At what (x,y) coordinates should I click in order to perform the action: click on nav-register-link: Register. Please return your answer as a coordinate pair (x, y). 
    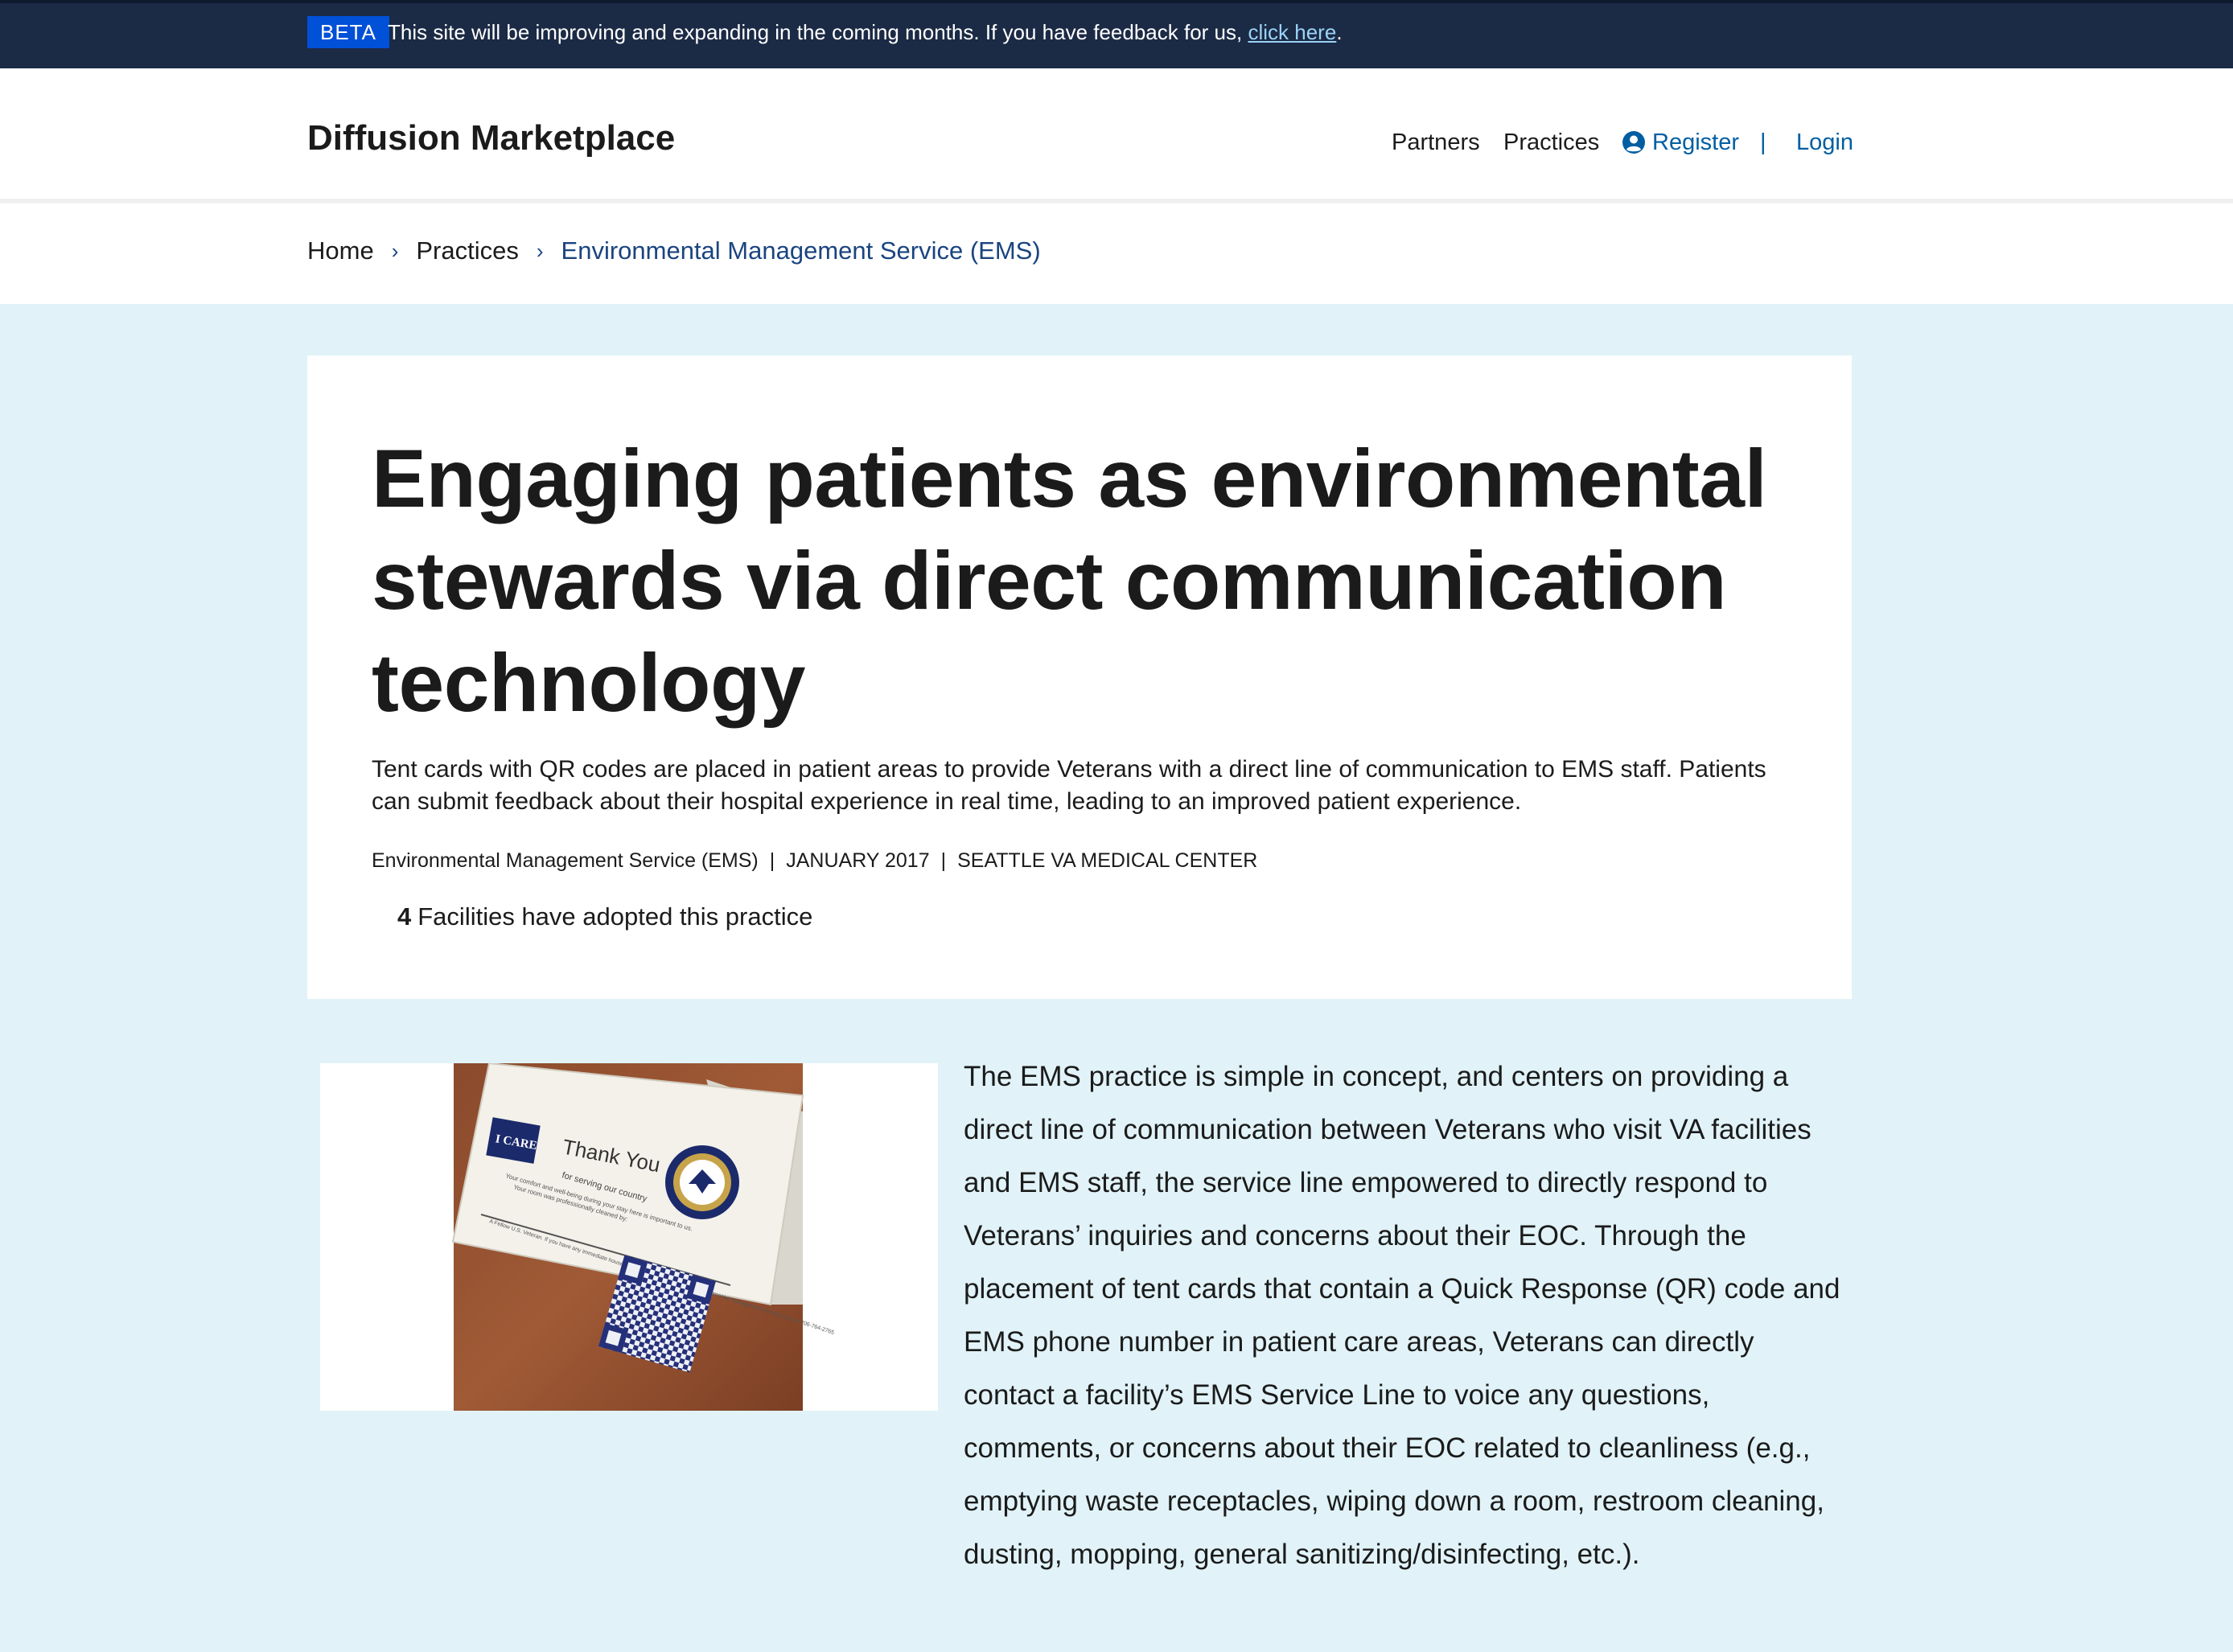
    Looking at the image, I should click on (1681, 142).